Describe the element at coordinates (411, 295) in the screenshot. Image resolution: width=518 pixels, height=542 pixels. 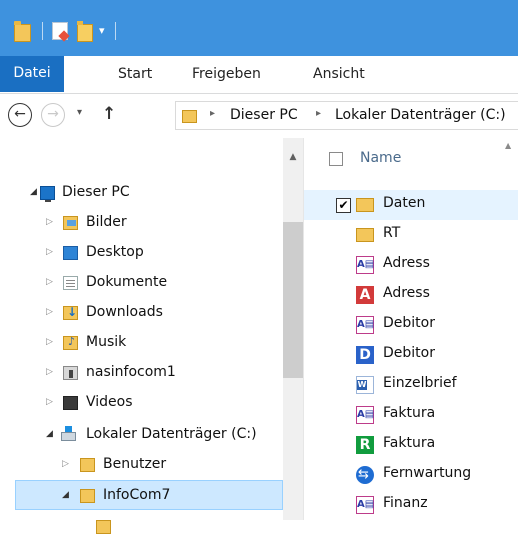
I see `file-row-adress-app: A Adress` at that location.